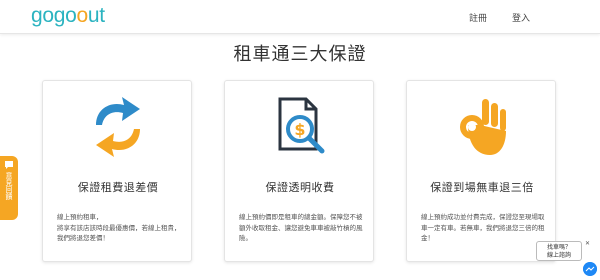 This screenshot has width=600, height=280. What do you see at coordinates (96, 15) in the screenshot?
I see `logo-text-suffix: ut` at bounding box center [96, 15].